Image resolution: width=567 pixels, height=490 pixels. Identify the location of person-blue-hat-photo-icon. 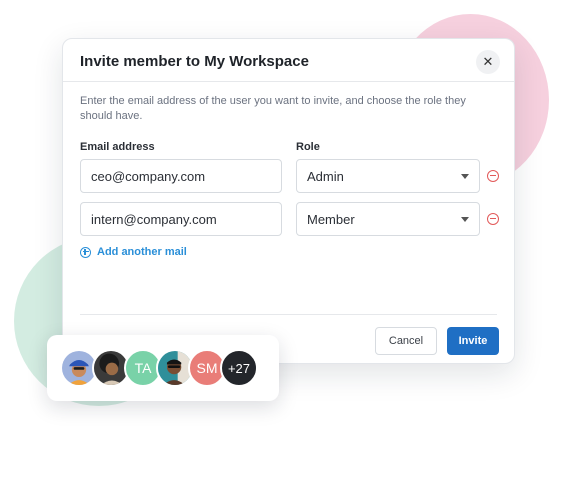
(79, 368).